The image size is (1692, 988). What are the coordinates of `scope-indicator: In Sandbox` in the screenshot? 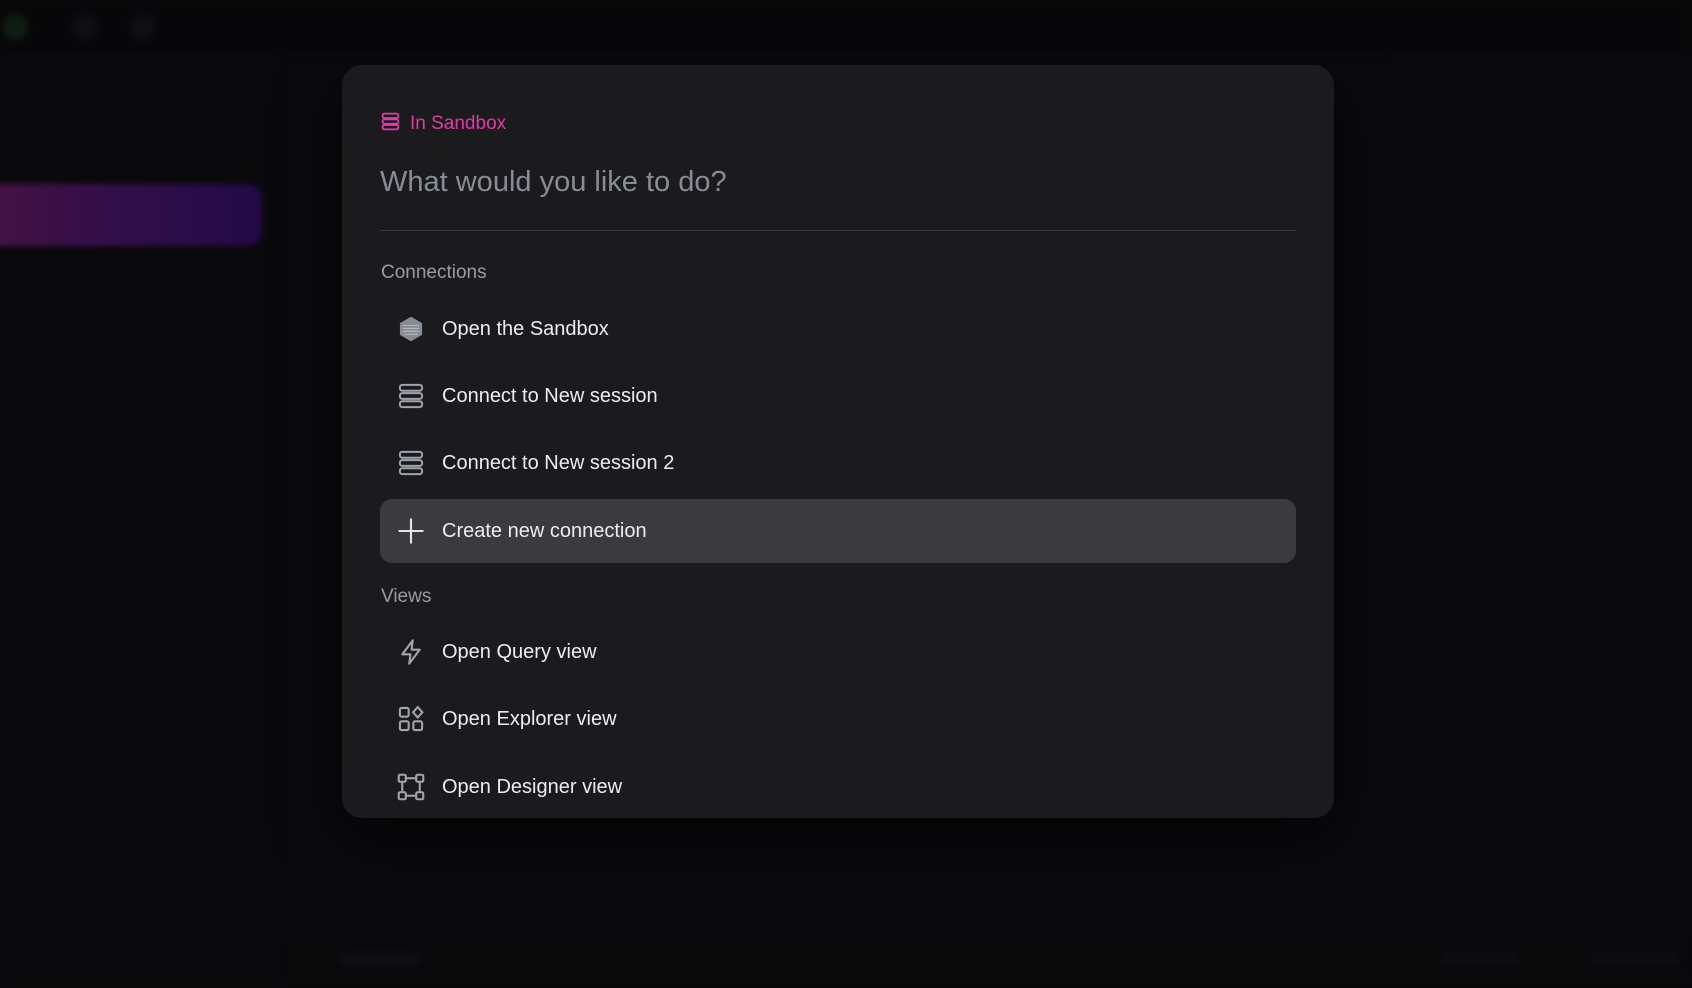 It's located at (443, 124).